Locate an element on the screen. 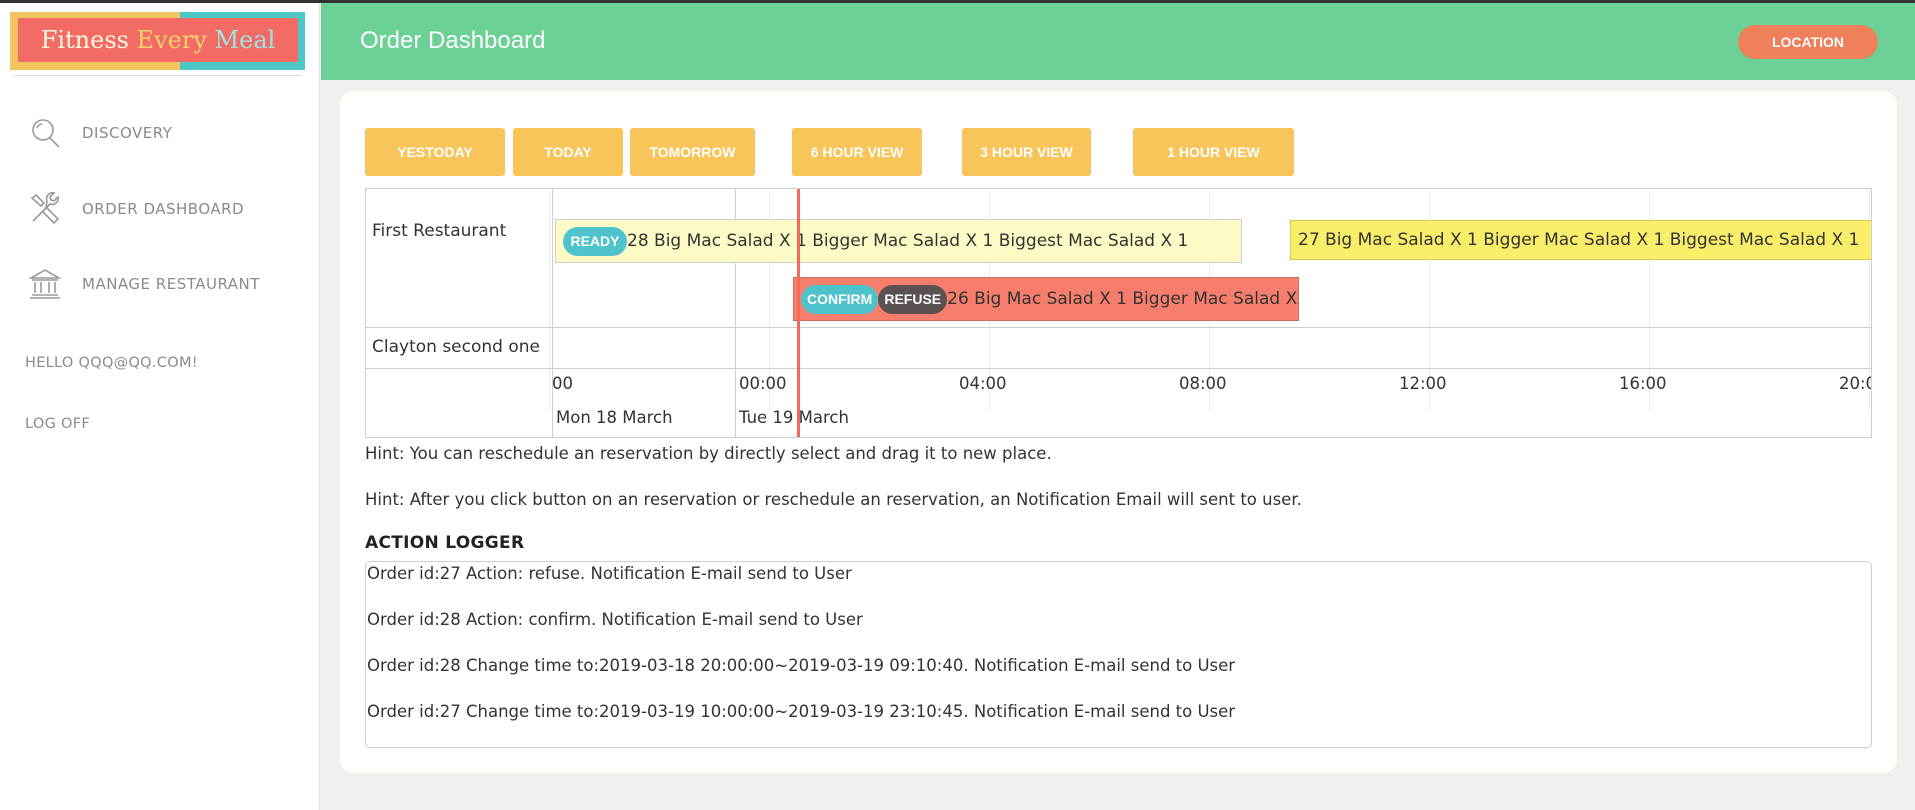  yesterday-button: YESTODAY is located at coordinates (435, 152).